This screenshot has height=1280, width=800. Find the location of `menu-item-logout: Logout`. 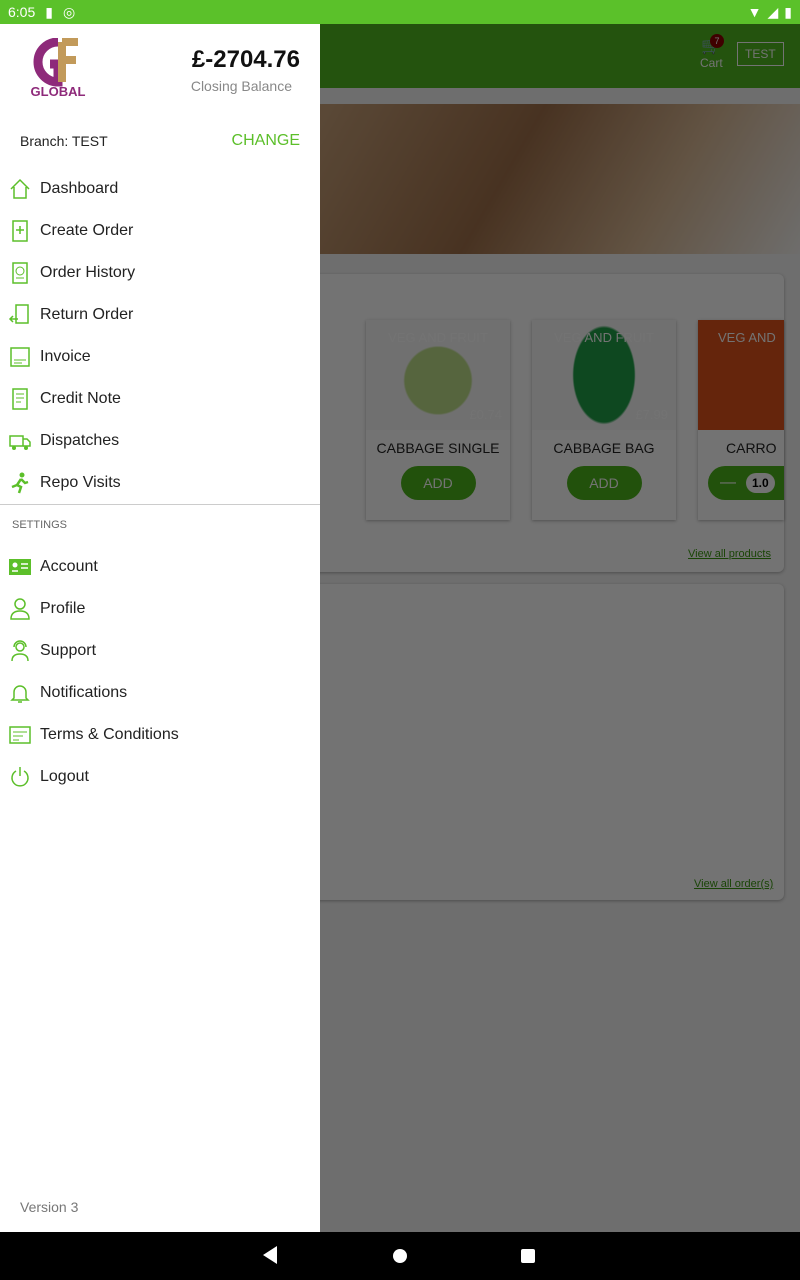

menu-item-logout: Logout is located at coordinates (160, 777).